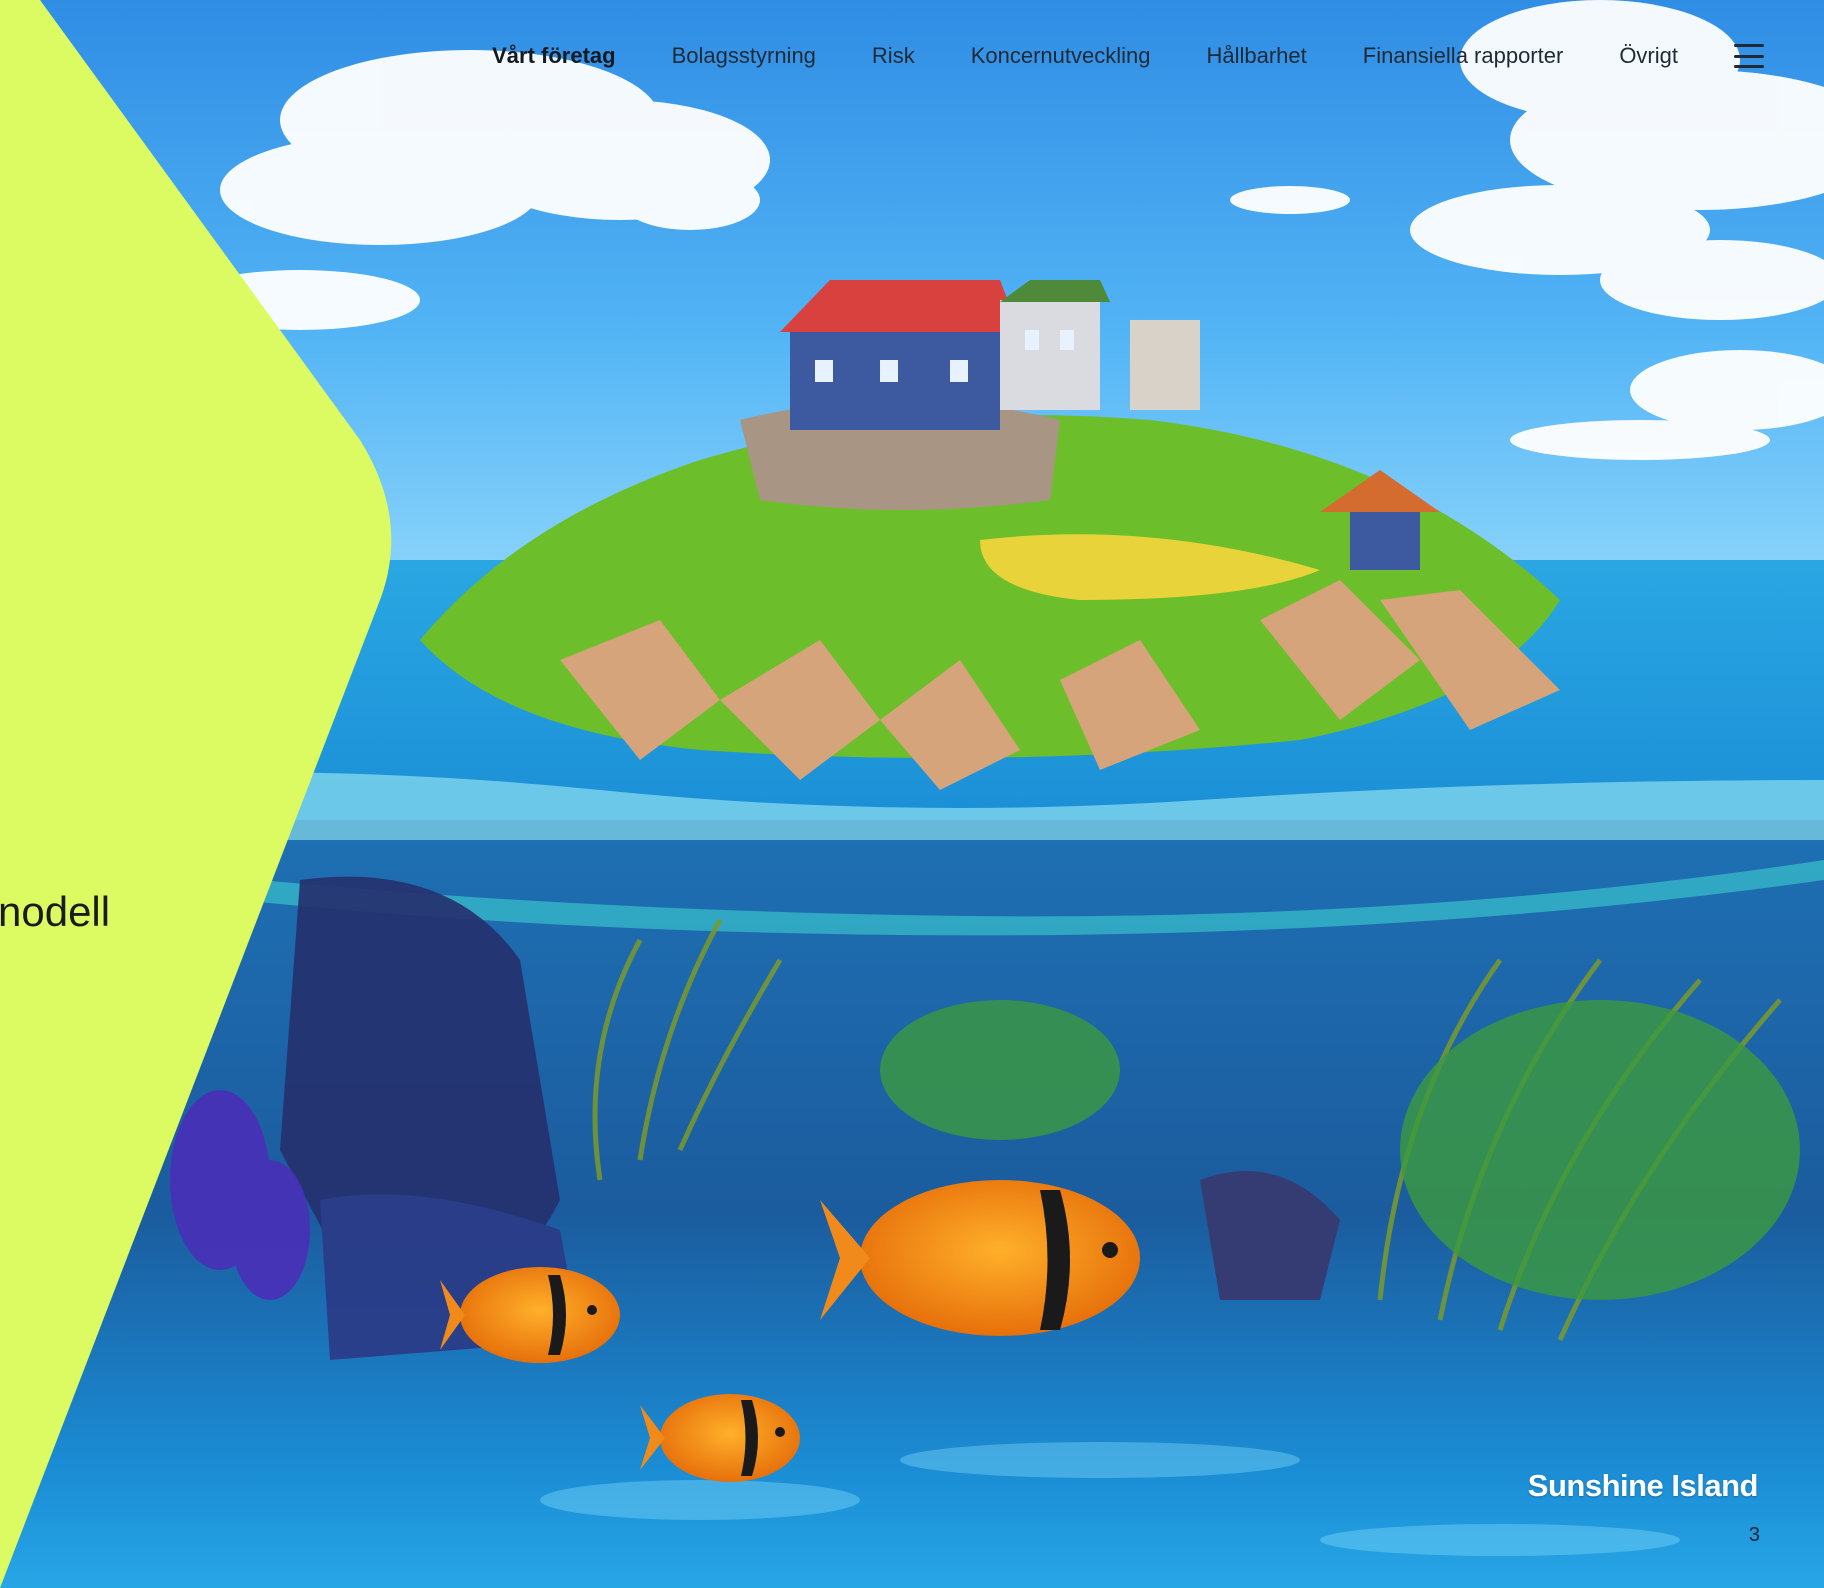 This screenshot has height=1588, width=1824. Describe the element at coordinates (893, 56) in the screenshot. I see `nav-item-risk: Risk` at that location.